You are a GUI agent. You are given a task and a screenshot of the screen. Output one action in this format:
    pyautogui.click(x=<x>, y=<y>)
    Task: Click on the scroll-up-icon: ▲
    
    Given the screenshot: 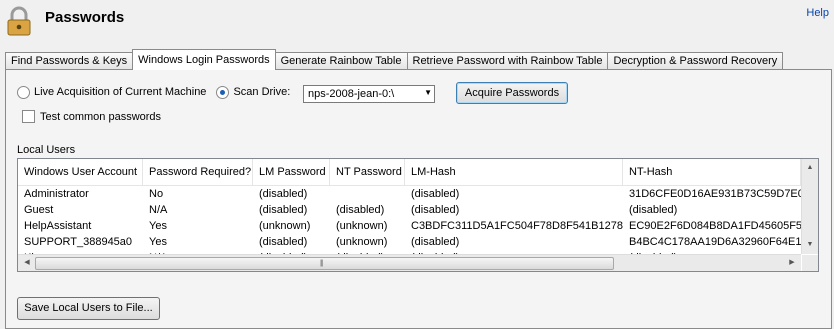 What is the action you would take?
    pyautogui.click(x=810, y=168)
    